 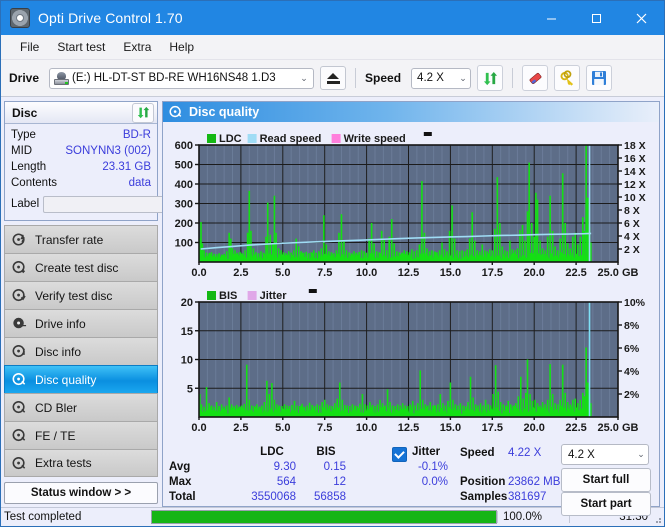 What do you see at coordinates (657, 519) in the screenshot?
I see `resize-grip-icon` at bounding box center [657, 519].